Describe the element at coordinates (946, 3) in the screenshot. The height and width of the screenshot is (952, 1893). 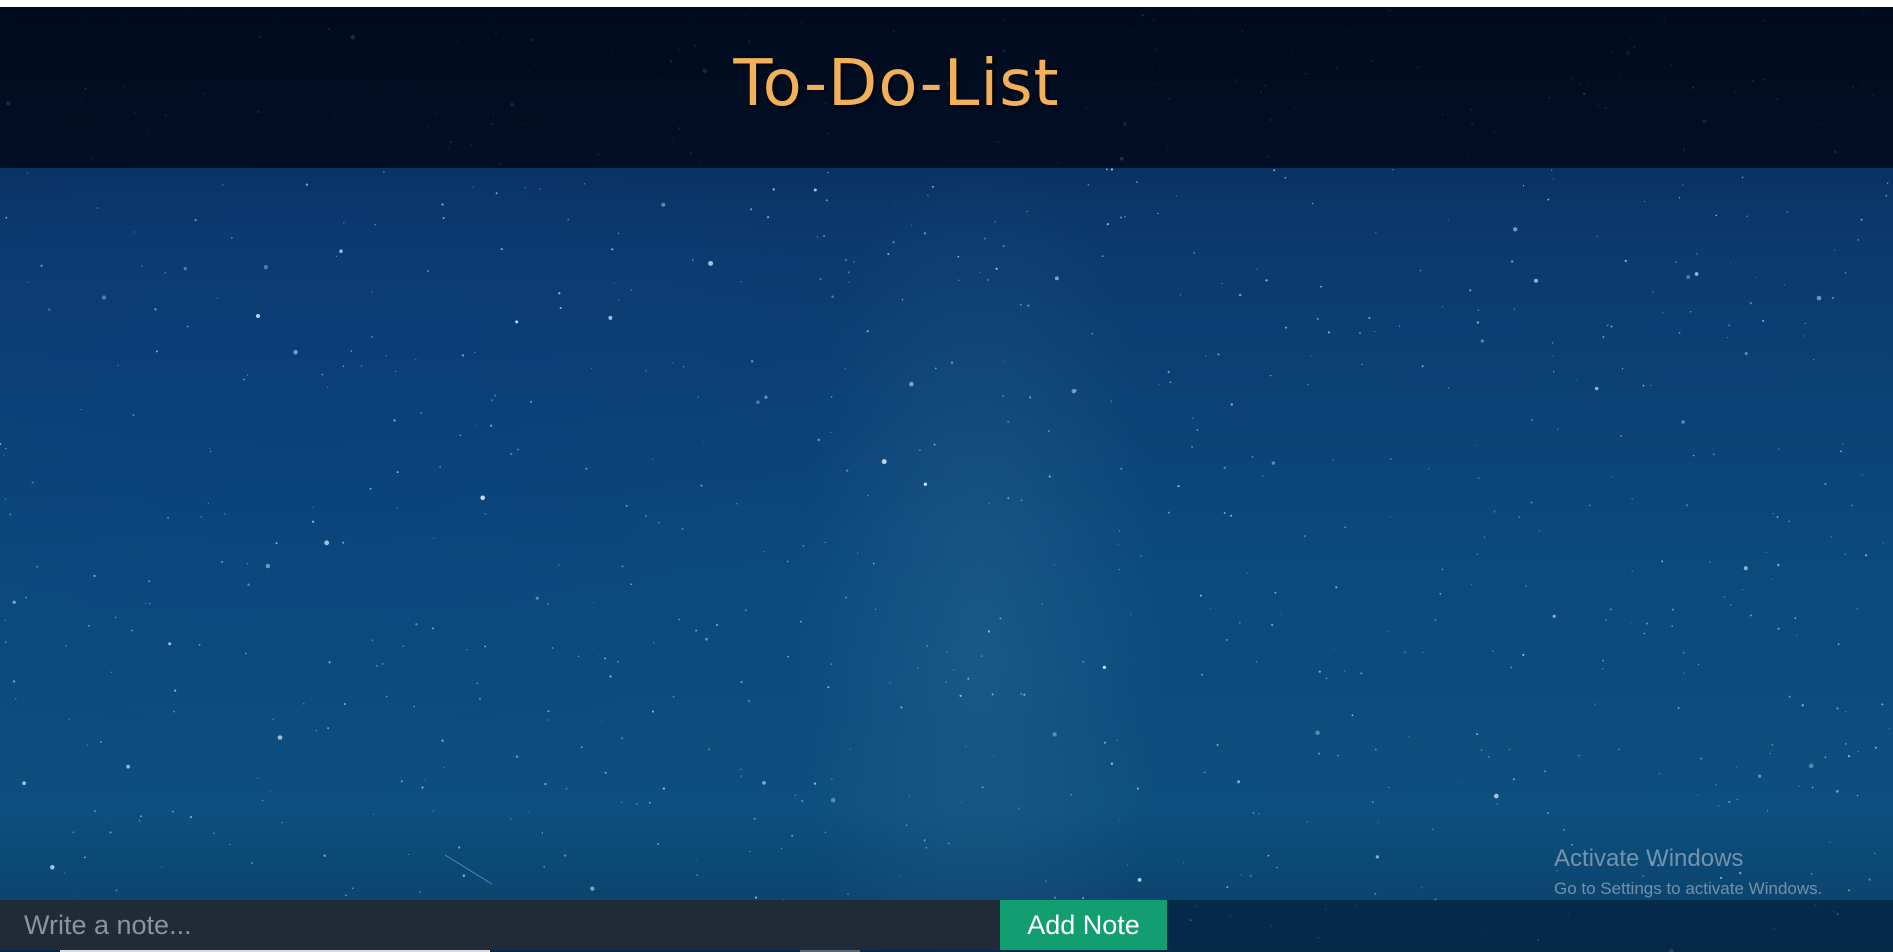
I see `page-top-strip` at that location.